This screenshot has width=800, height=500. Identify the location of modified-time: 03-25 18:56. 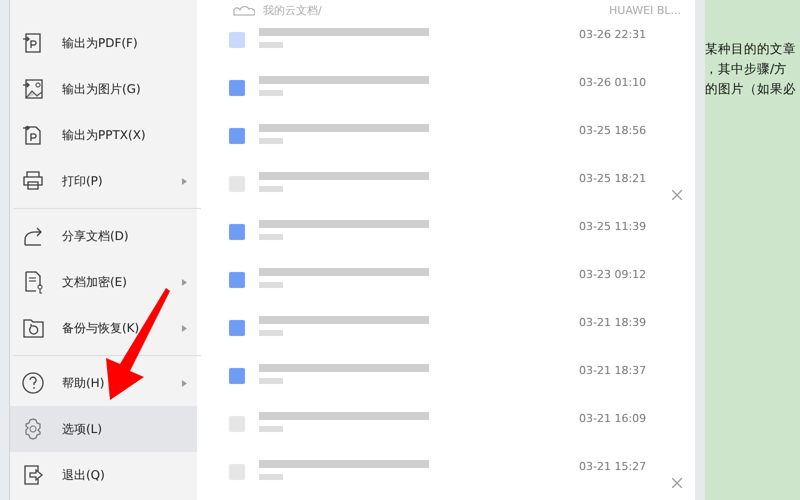
(613, 130).